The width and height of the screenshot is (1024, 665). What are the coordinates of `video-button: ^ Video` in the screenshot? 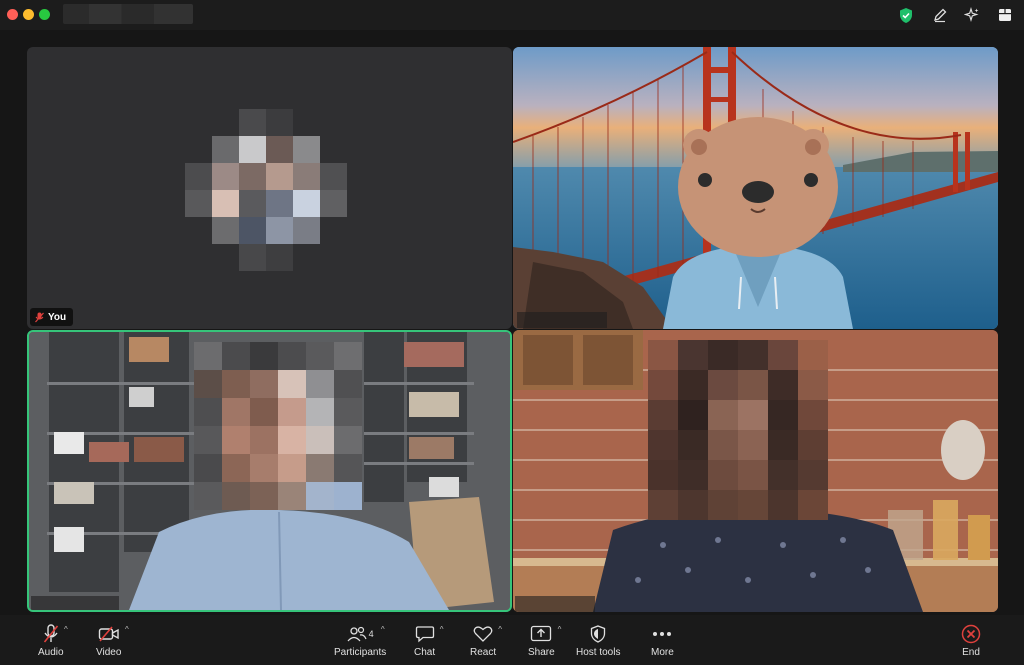 It's located at (112, 640).